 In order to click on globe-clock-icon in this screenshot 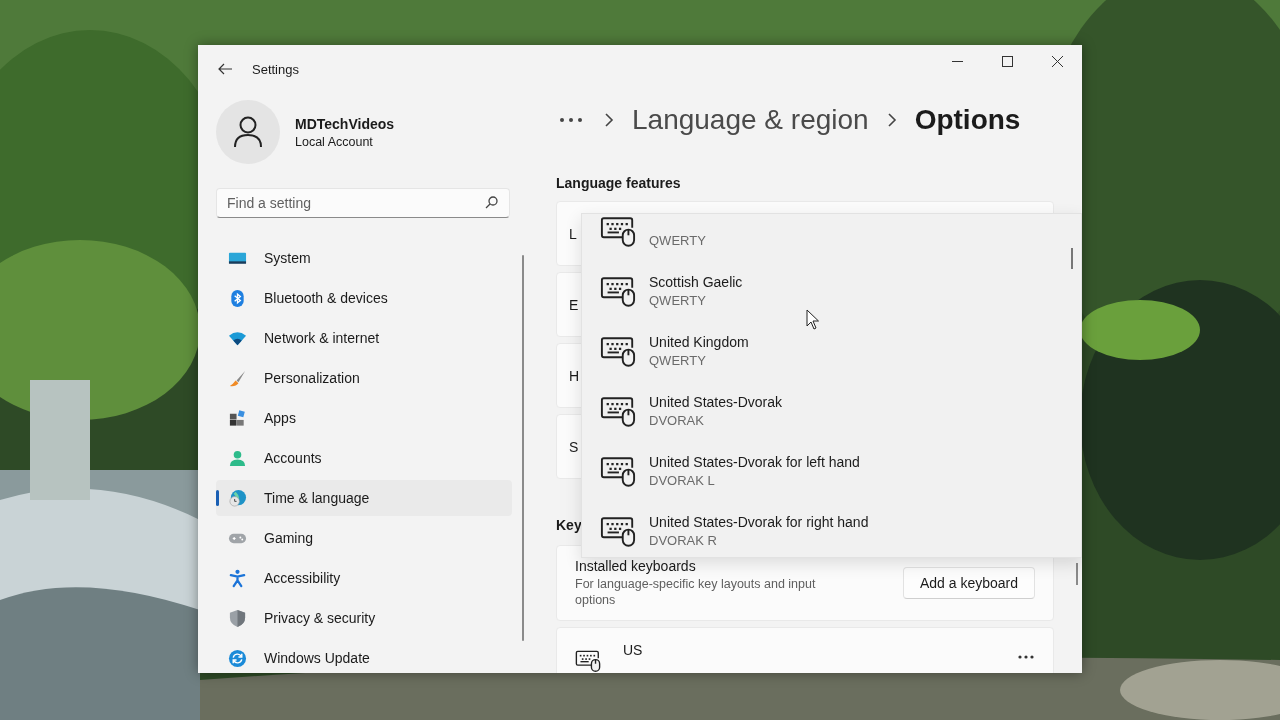, I will do `click(237, 498)`.